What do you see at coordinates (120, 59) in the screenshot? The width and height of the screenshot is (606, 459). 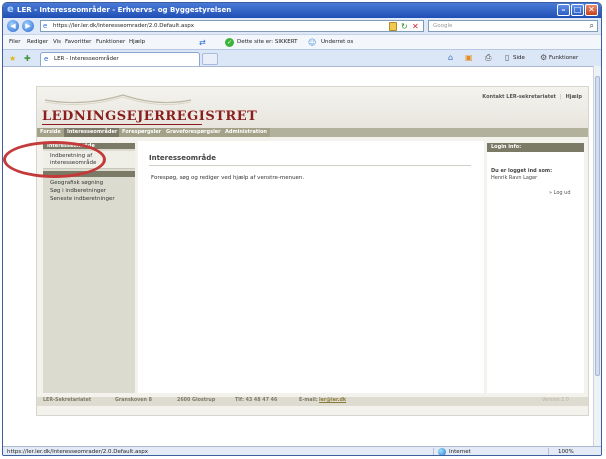 I see `tab-ler: e LER - Interesseområder` at bounding box center [120, 59].